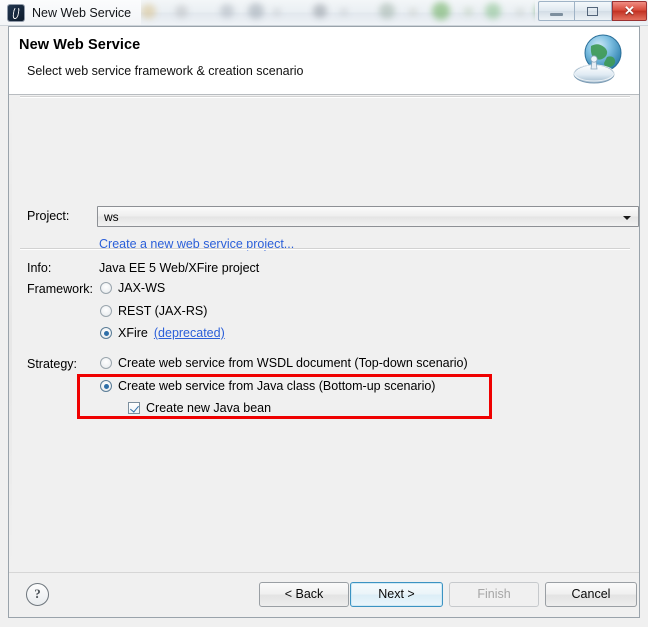  Describe the element at coordinates (39, 268) in the screenshot. I see `info-label: Info:` at that location.